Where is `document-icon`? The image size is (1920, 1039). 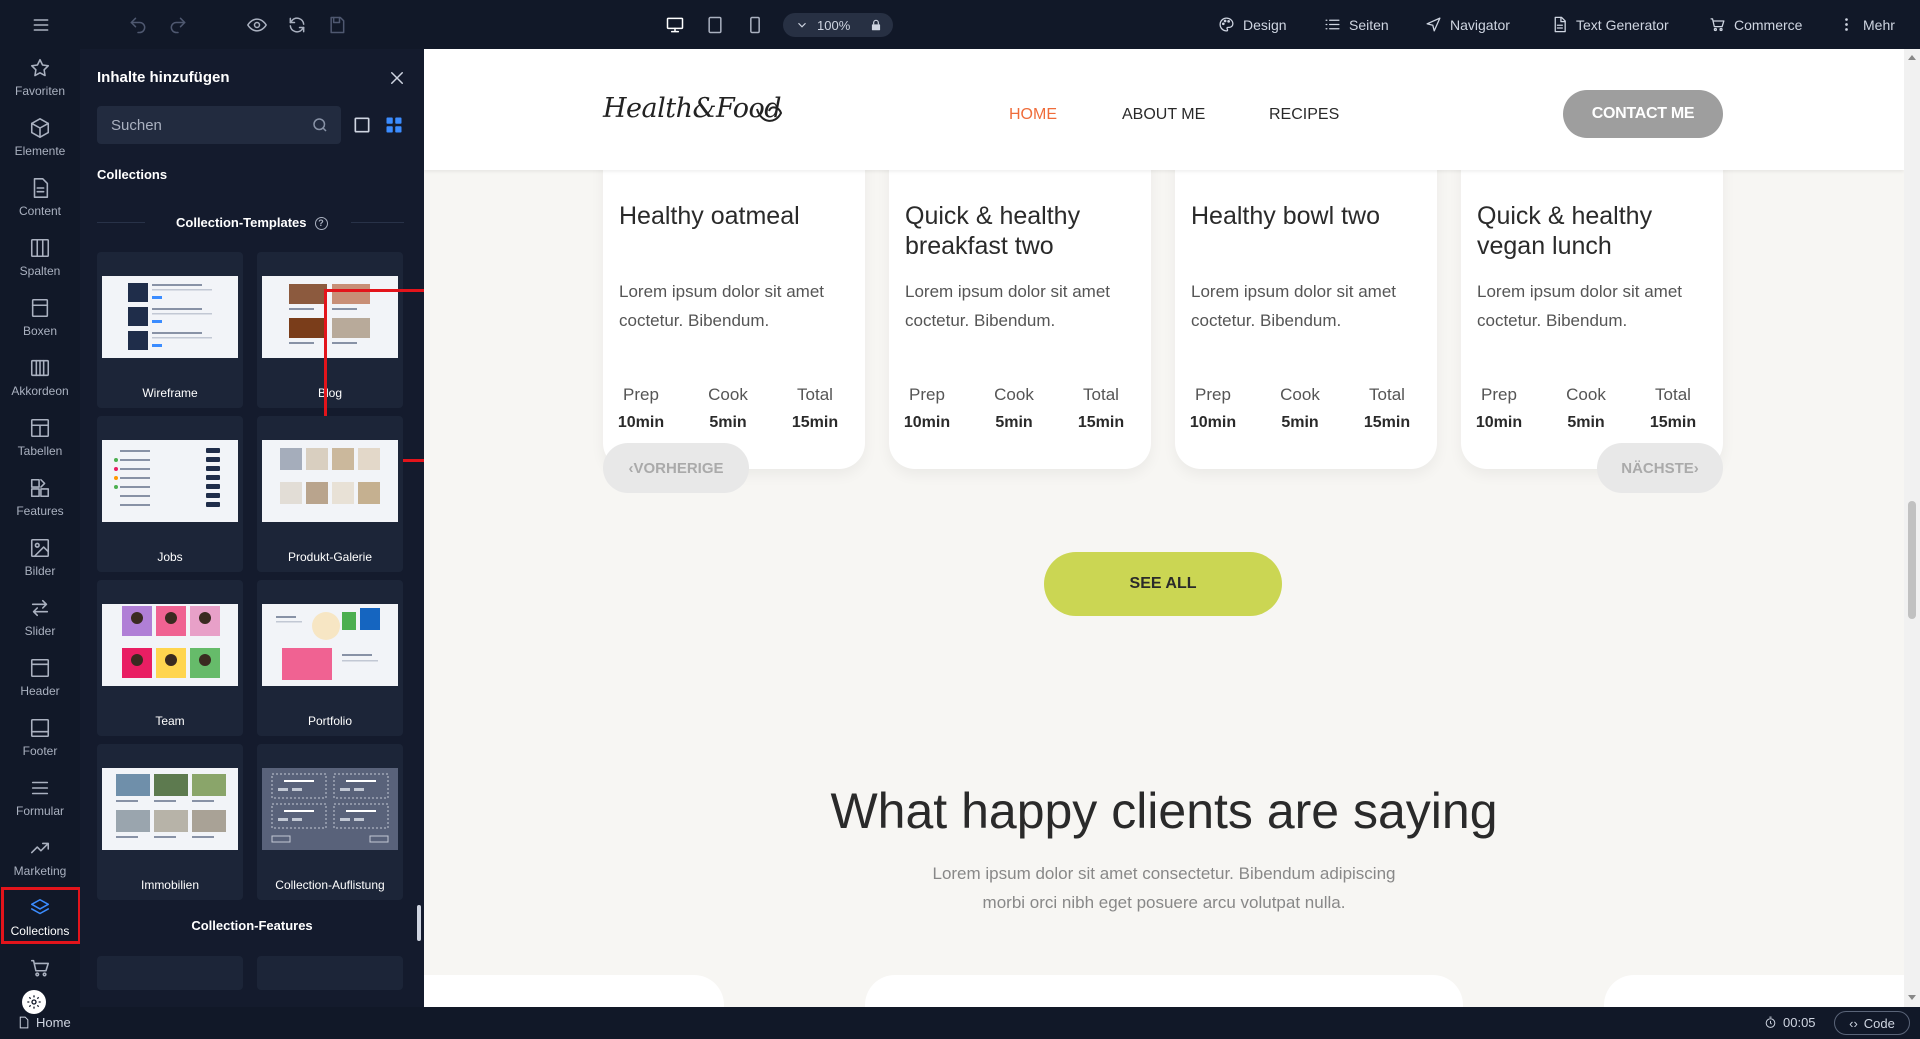 document-icon is located at coordinates (41, 188).